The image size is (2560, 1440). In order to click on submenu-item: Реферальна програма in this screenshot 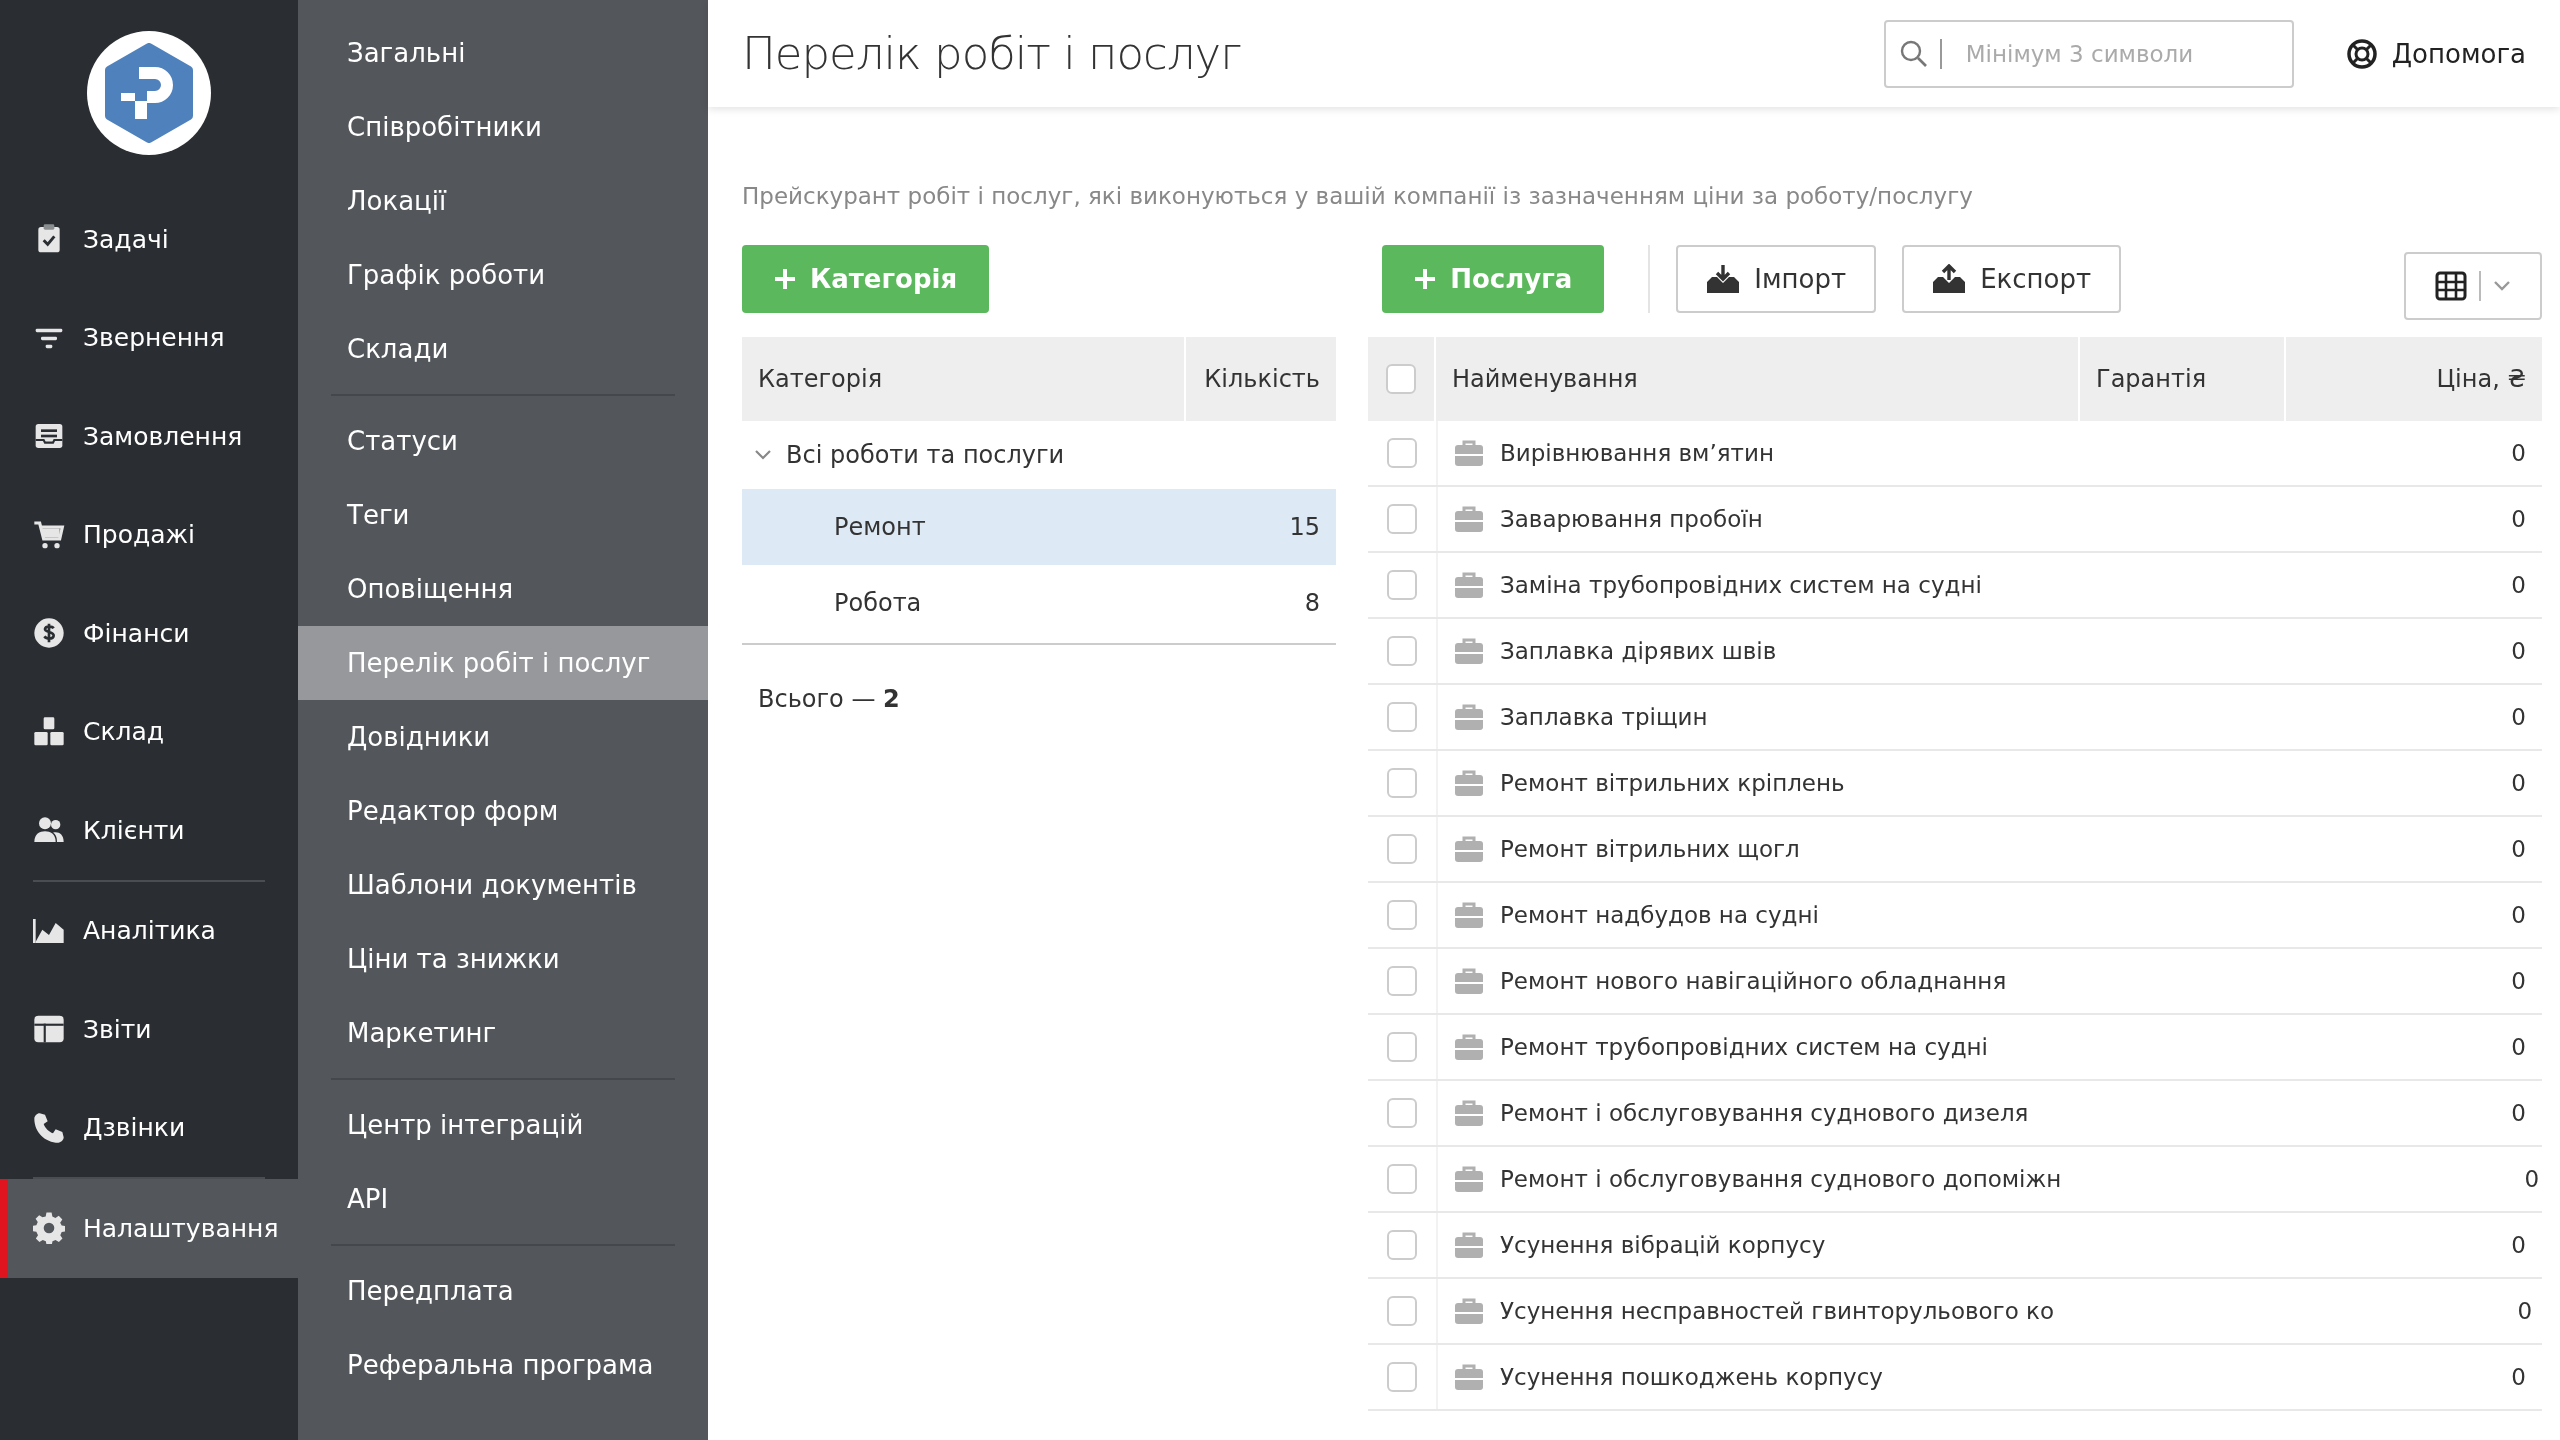, I will do `click(503, 1365)`.